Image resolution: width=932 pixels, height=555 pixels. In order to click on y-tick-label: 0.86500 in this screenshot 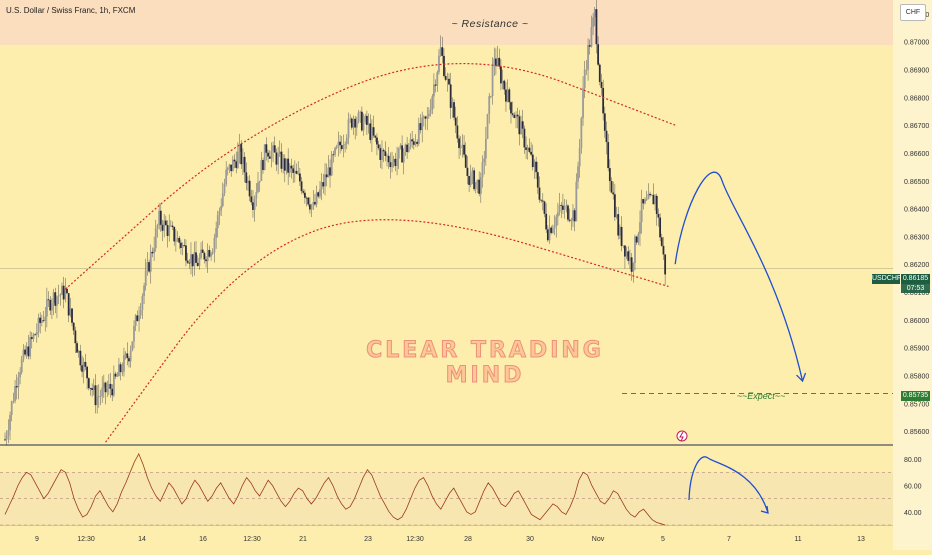, I will do `click(916, 182)`.